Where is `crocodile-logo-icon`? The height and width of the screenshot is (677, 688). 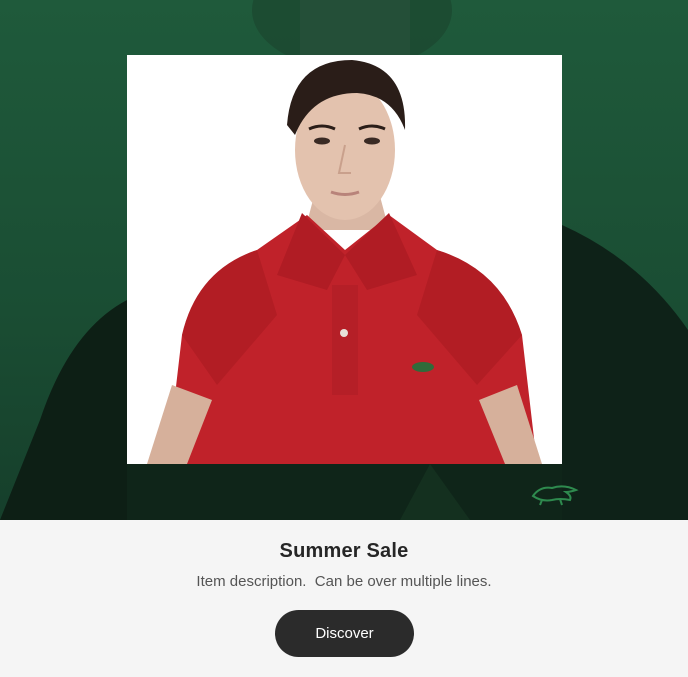
crocodile-logo-icon is located at coordinates (555, 495).